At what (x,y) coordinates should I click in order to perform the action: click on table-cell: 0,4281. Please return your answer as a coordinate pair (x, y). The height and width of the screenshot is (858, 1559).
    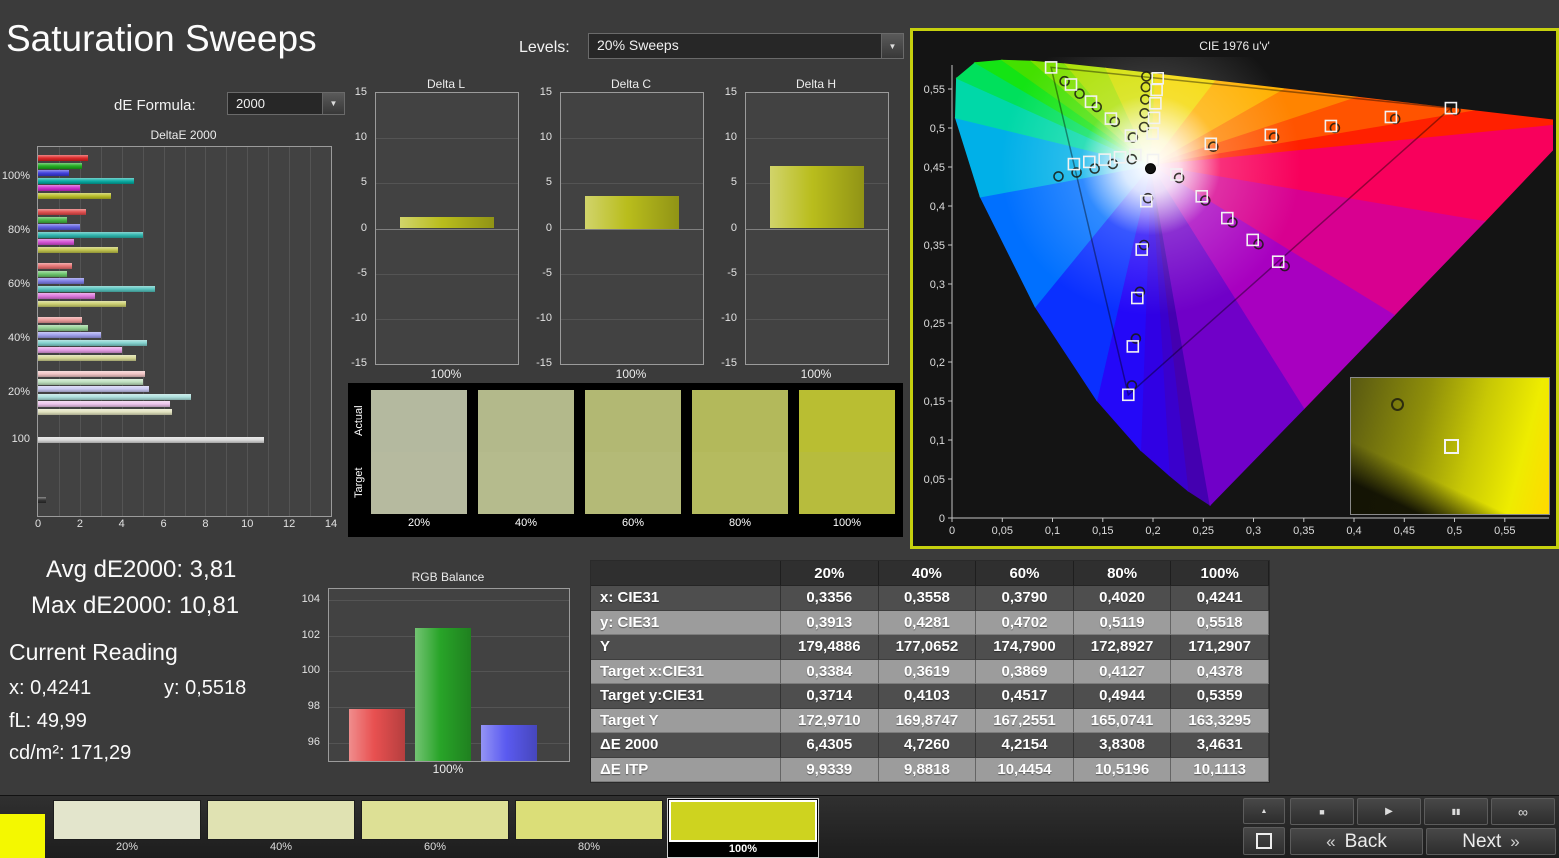
    Looking at the image, I should click on (927, 622).